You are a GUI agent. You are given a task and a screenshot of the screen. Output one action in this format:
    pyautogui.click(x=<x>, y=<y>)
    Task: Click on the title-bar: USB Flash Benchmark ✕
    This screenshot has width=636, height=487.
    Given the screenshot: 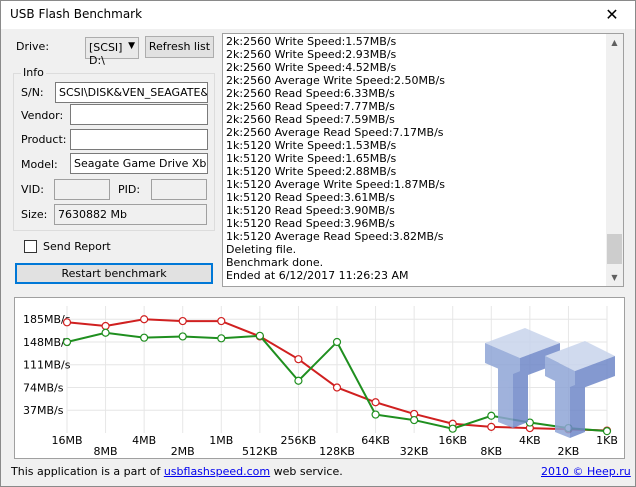 What is the action you would take?
    pyautogui.click(x=318, y=15)
    